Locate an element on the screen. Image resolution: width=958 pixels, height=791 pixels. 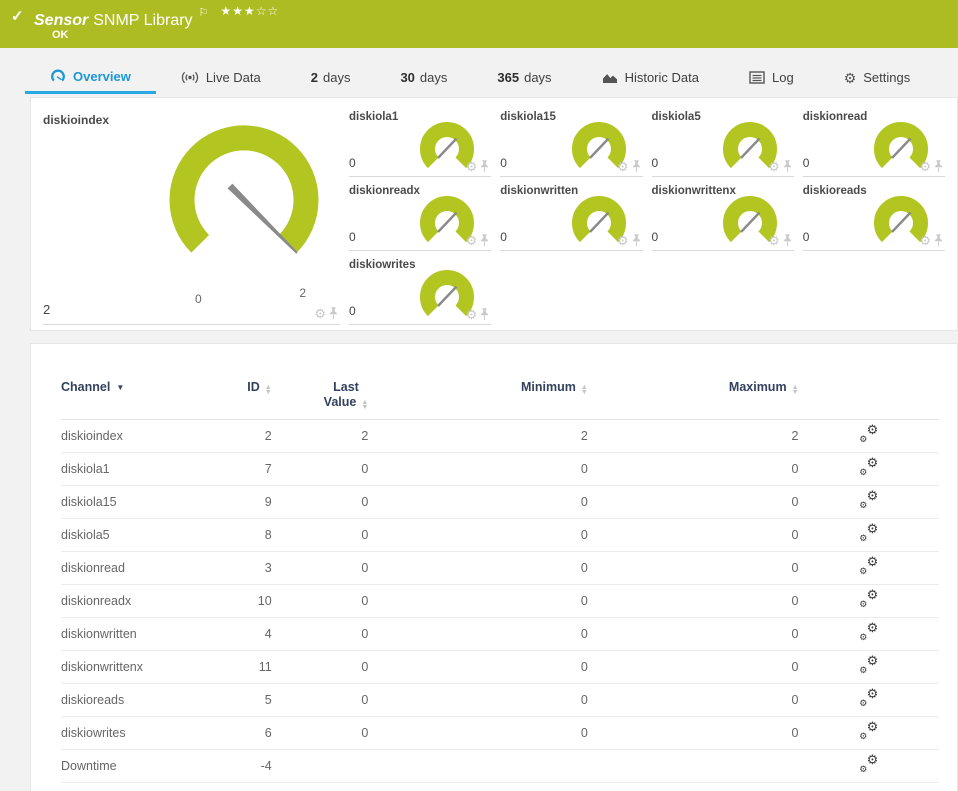
table-row: diskiowrites 6 0 0 0 ⚙ ⚙ is located at coordinates (500, 733).